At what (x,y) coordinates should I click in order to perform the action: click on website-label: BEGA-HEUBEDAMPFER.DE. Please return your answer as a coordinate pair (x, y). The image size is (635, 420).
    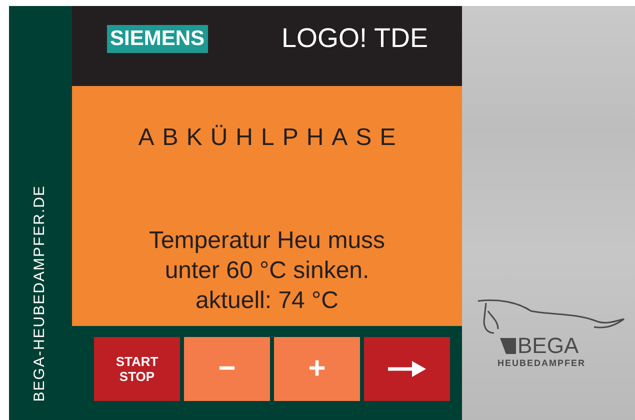
    Looking at the image, I should click on (40, 293).